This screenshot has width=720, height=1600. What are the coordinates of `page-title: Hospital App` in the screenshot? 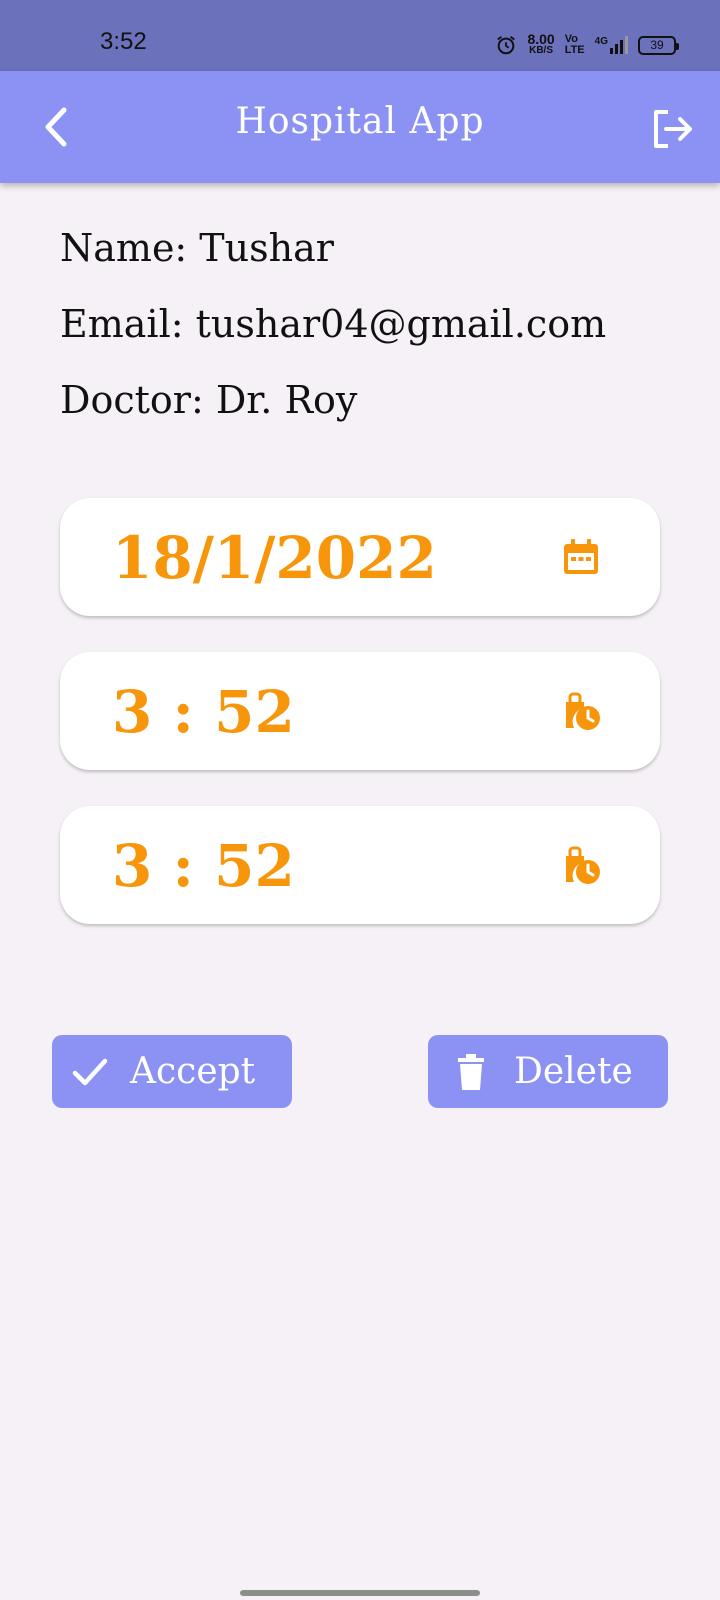 It's located at (360, 121).